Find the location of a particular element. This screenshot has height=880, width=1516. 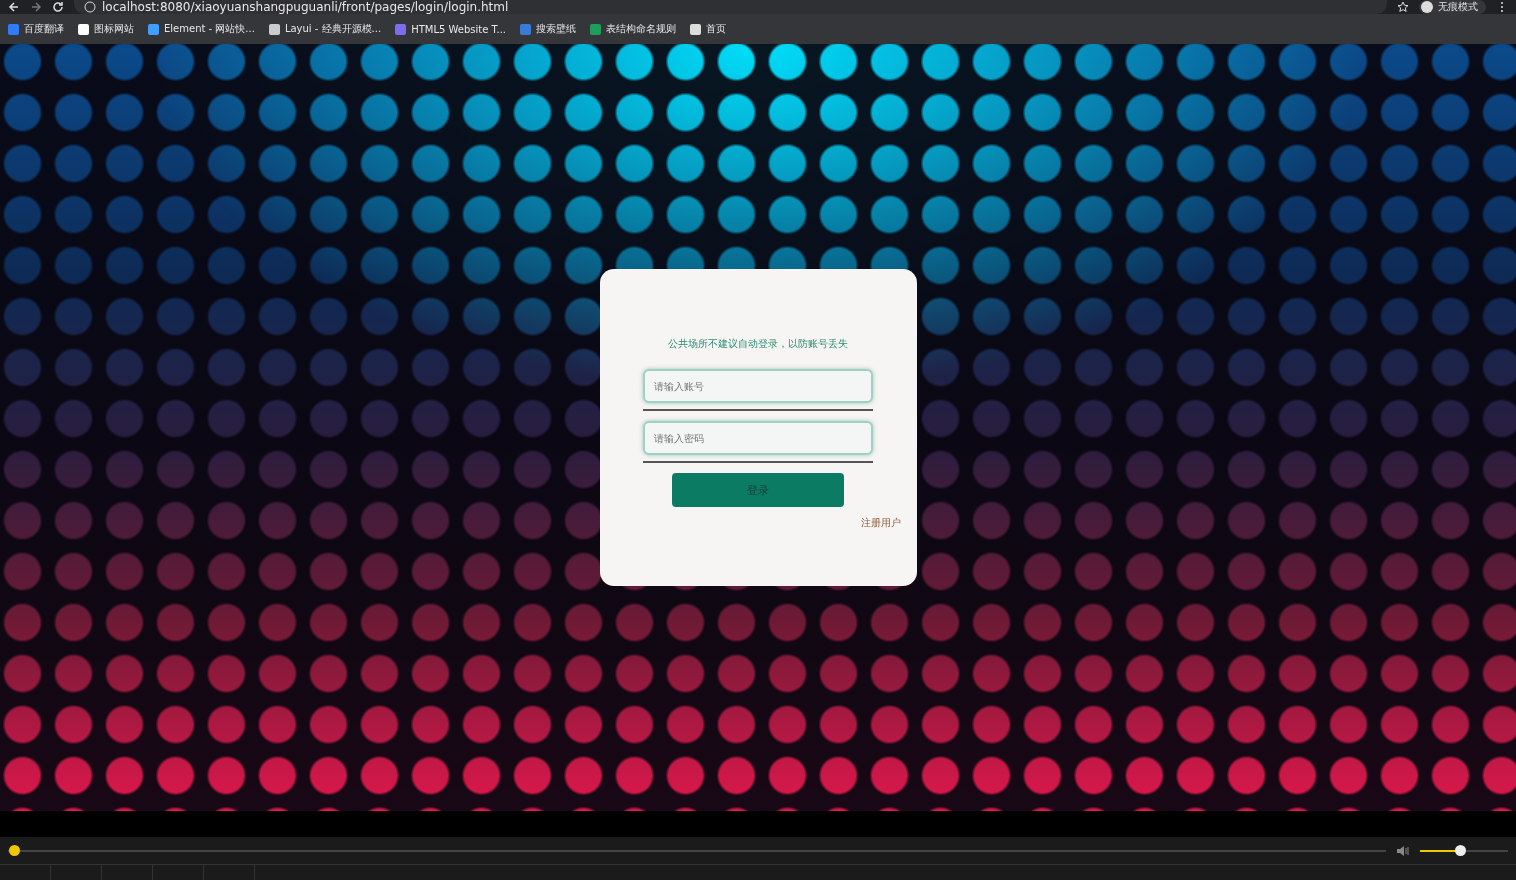

progress-handle is located at coordinates (14, 850).